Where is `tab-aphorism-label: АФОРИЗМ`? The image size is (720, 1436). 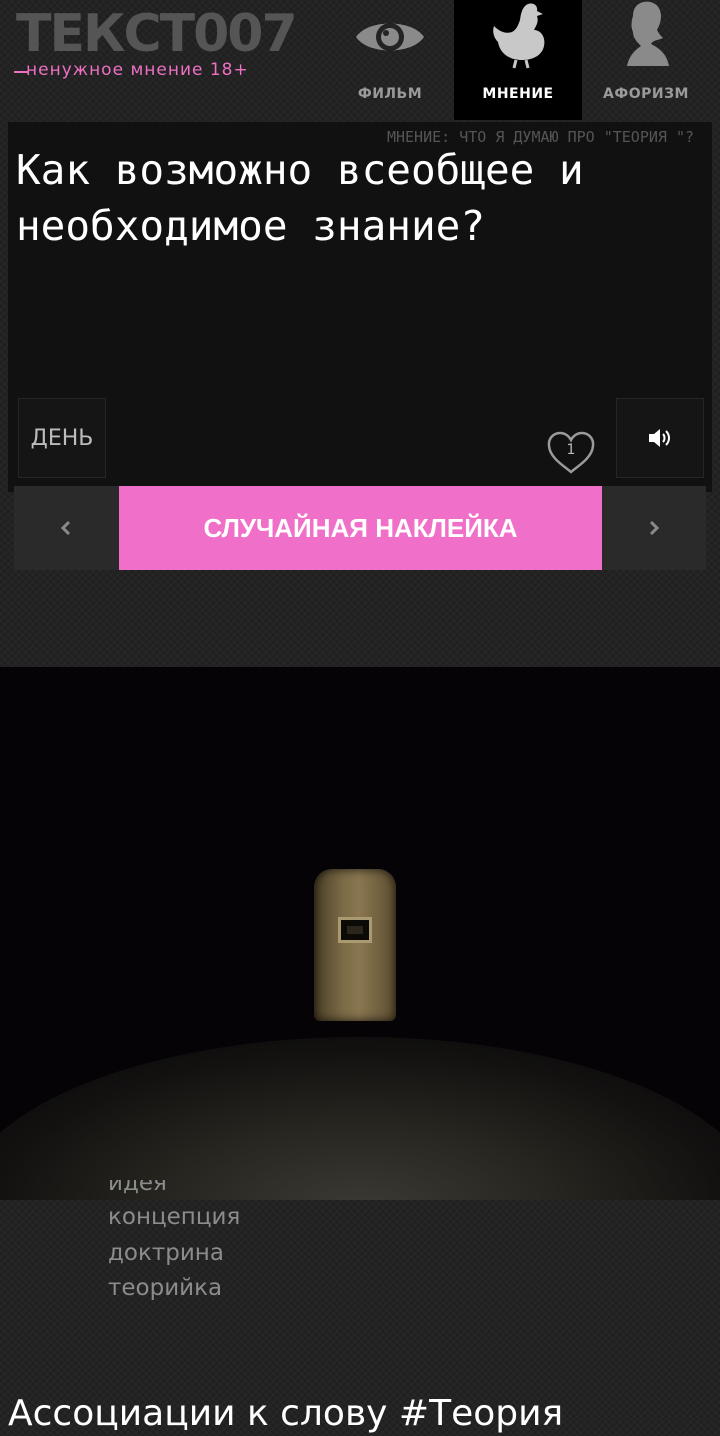 tab-aphorism-label: АФОРИЗМ is located at coordinates (646, 94).